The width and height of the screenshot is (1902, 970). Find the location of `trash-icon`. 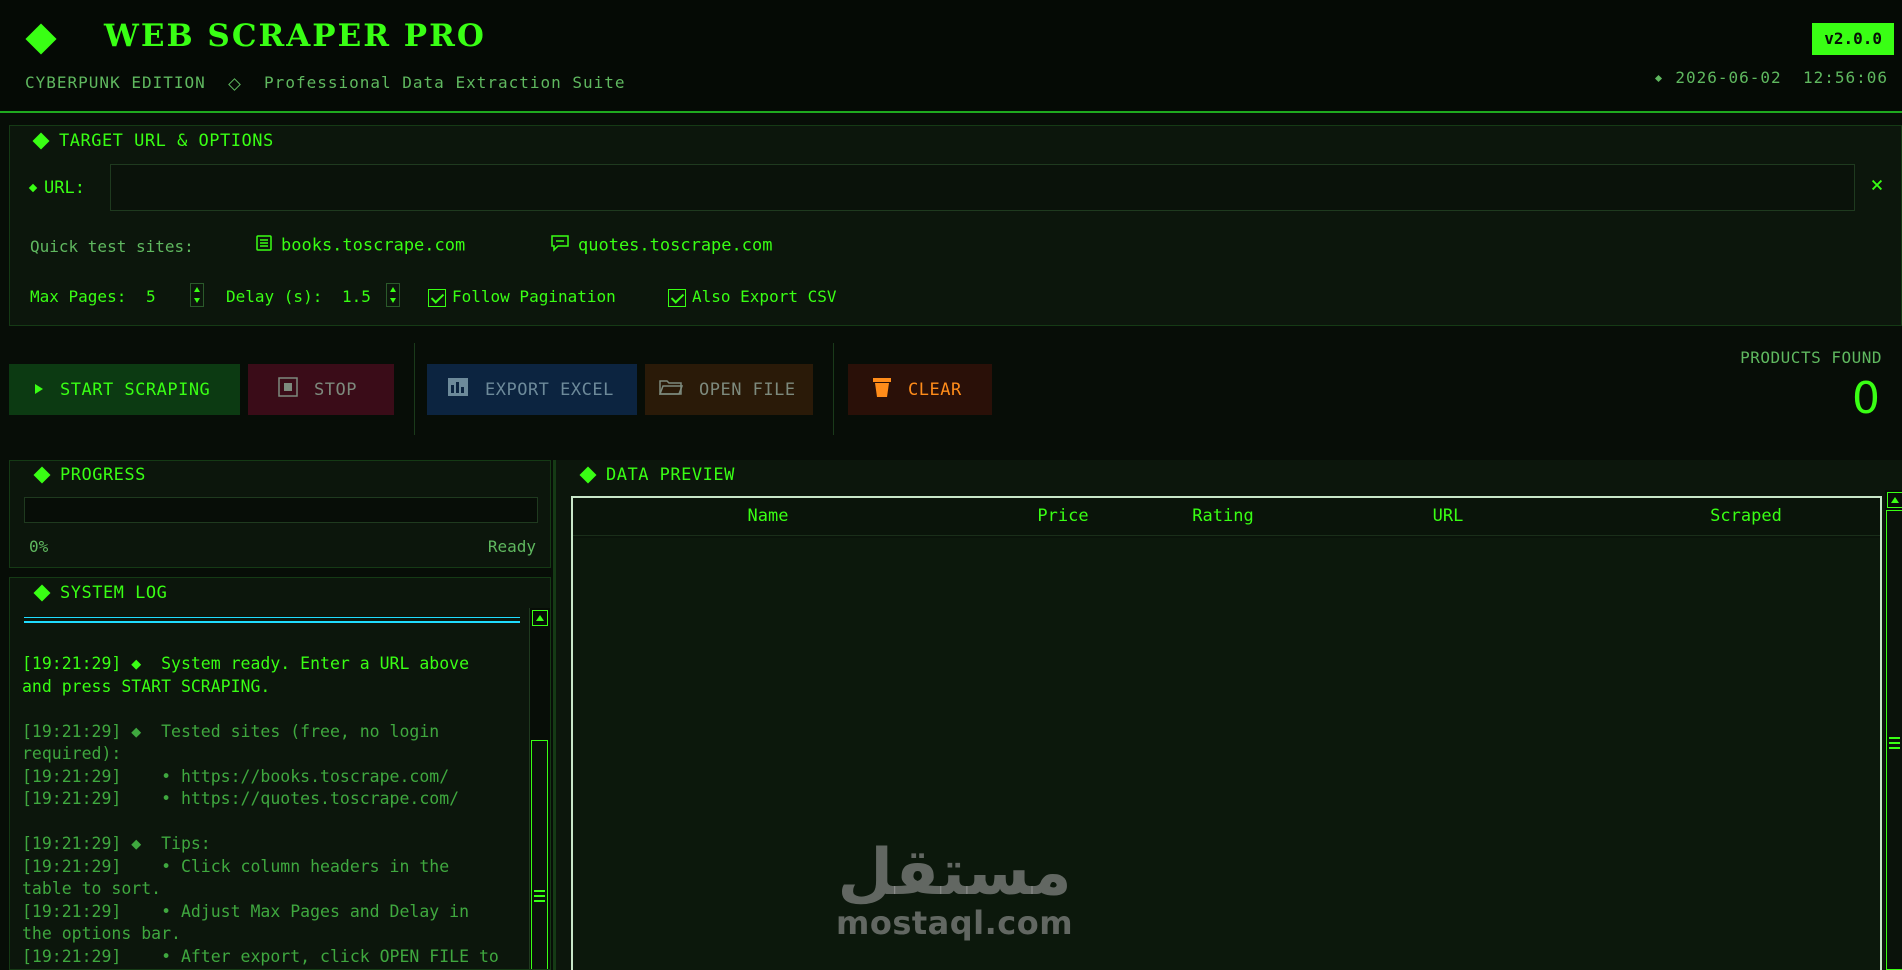

trash-icon is located at coordinates (882, 389).